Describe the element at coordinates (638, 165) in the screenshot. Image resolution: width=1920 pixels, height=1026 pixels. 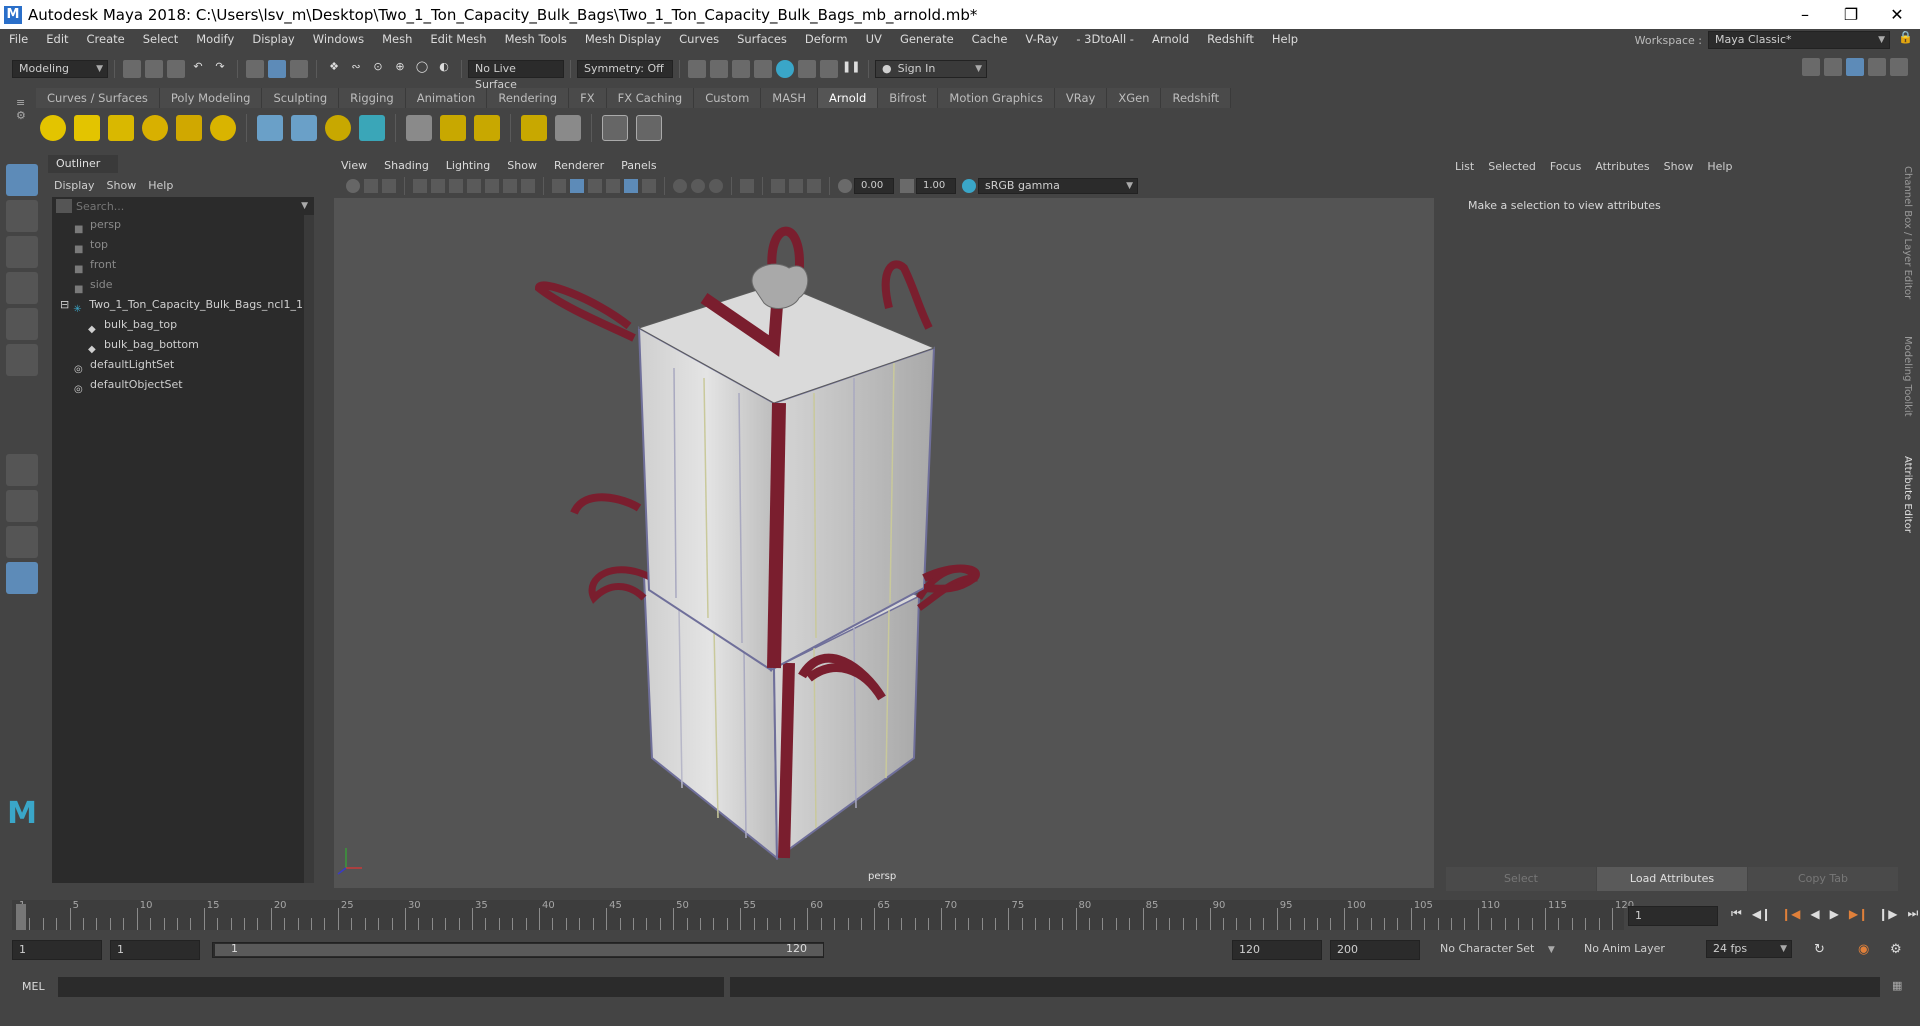
I see `viewport-menu-panels: Panels` at that location.